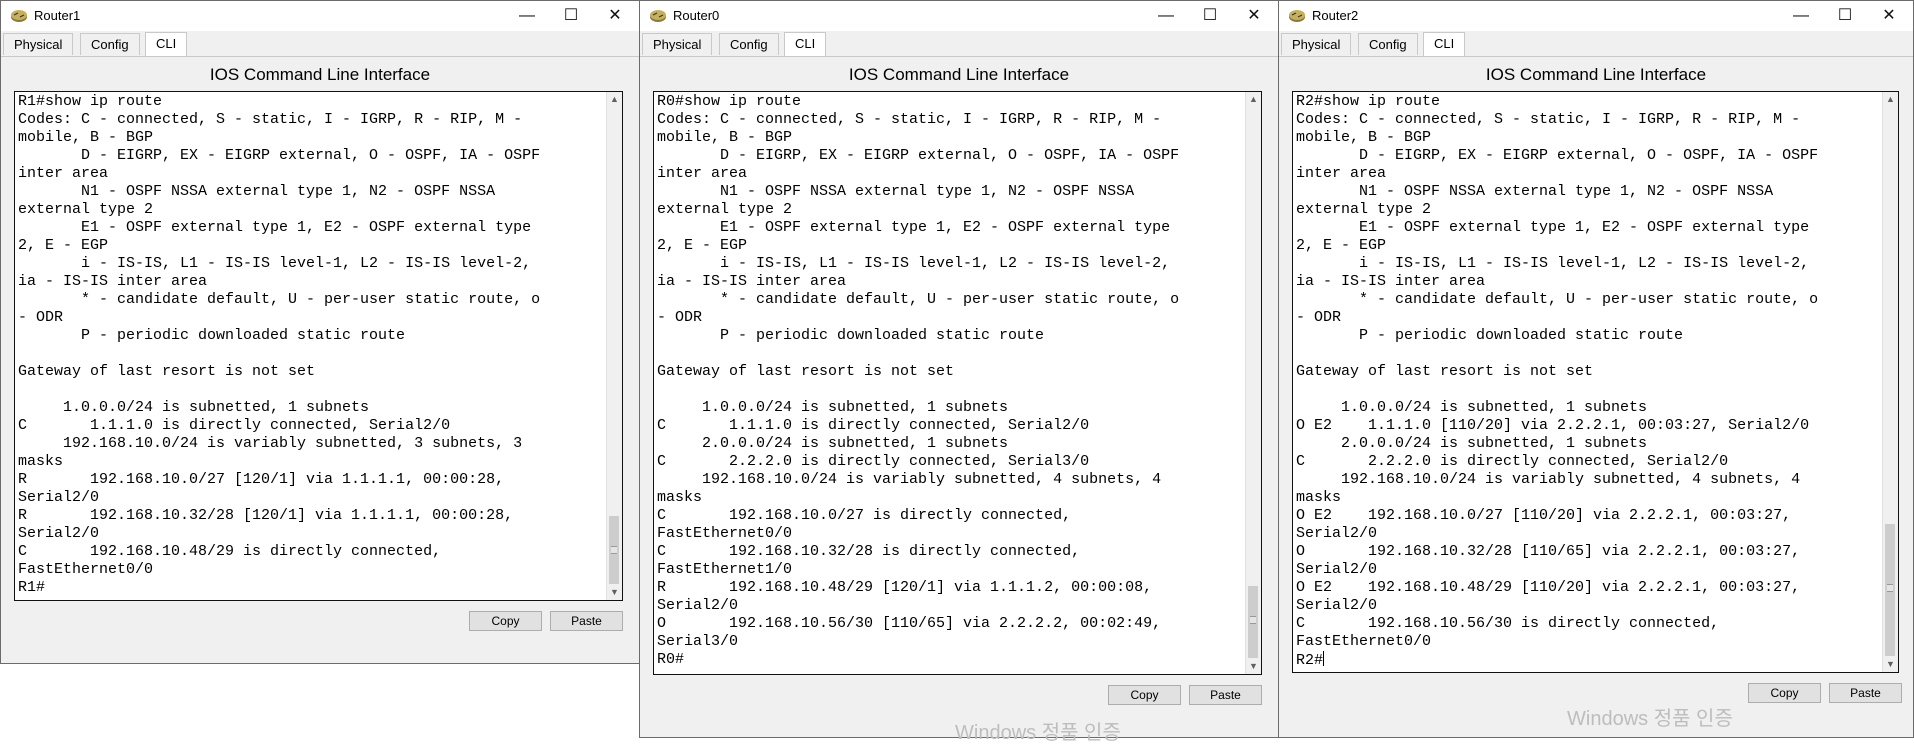  I want to click on activation-watermark: Windows 정품 인증, so click(1650, 719).